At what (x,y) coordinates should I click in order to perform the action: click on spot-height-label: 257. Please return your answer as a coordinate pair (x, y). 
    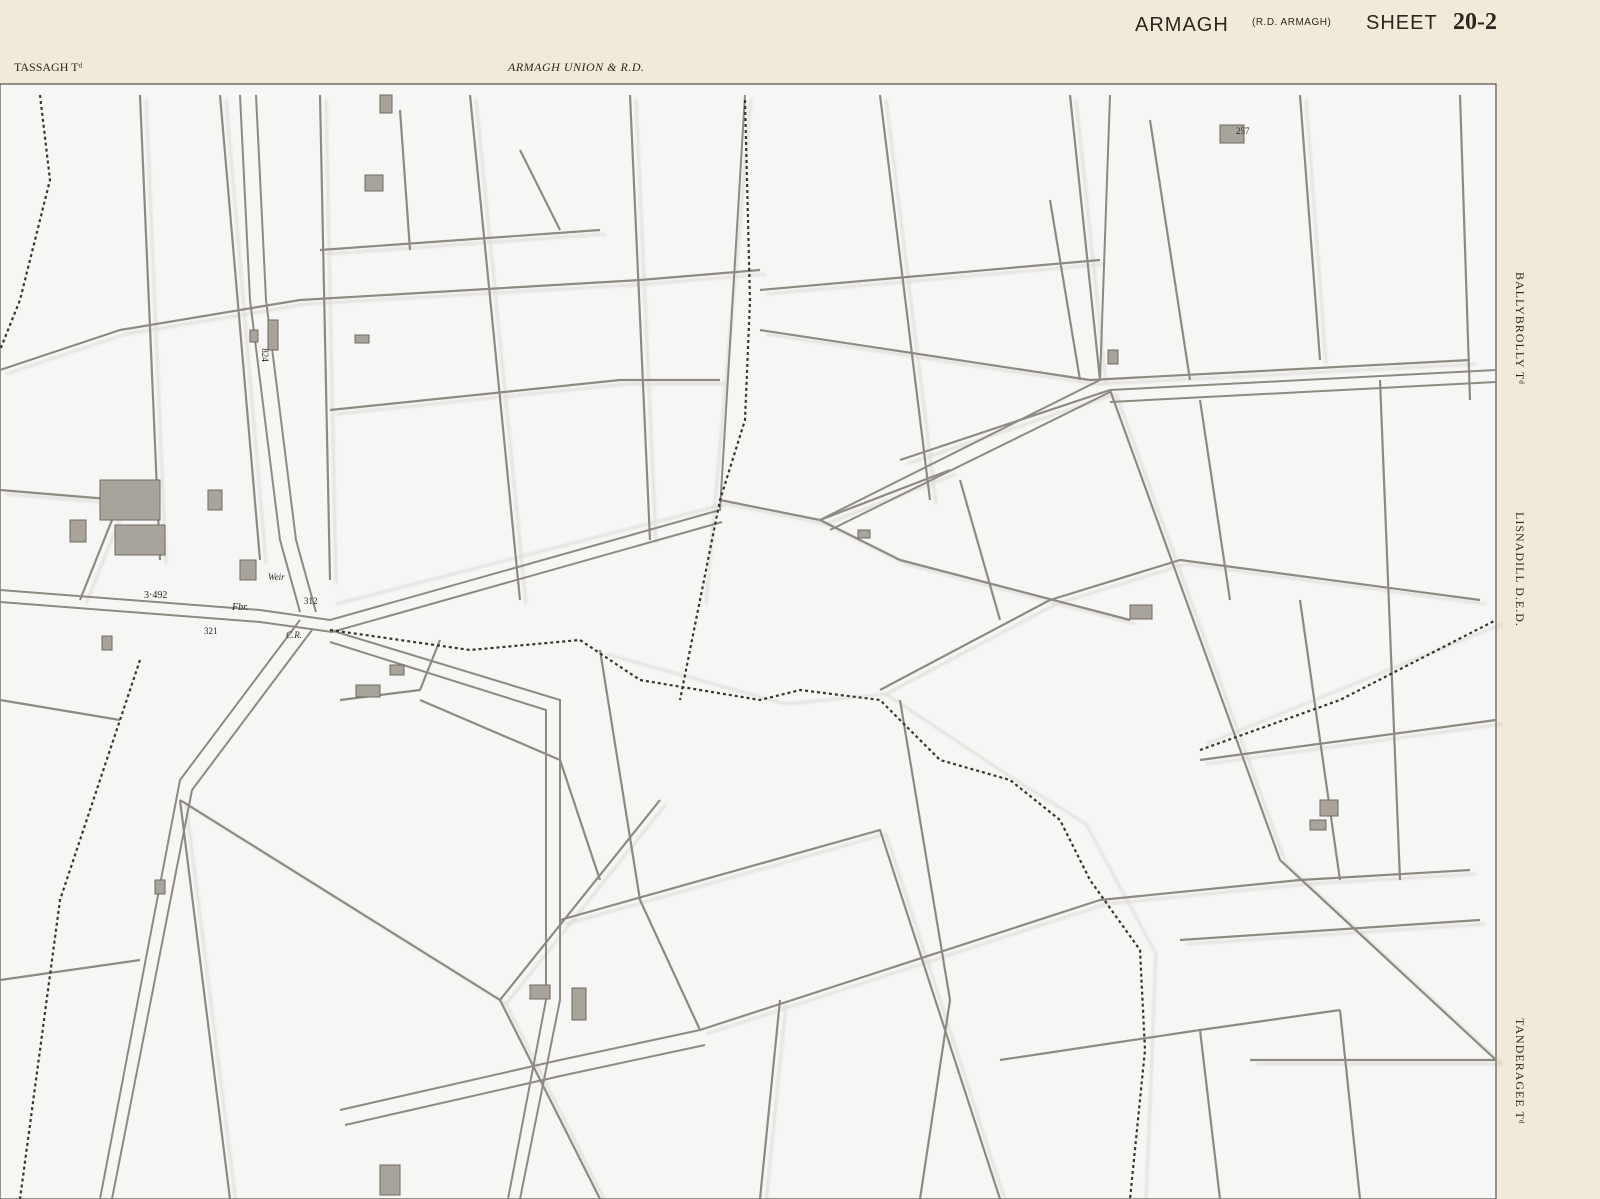
    Looking at the image, I should click on (1243, 131).